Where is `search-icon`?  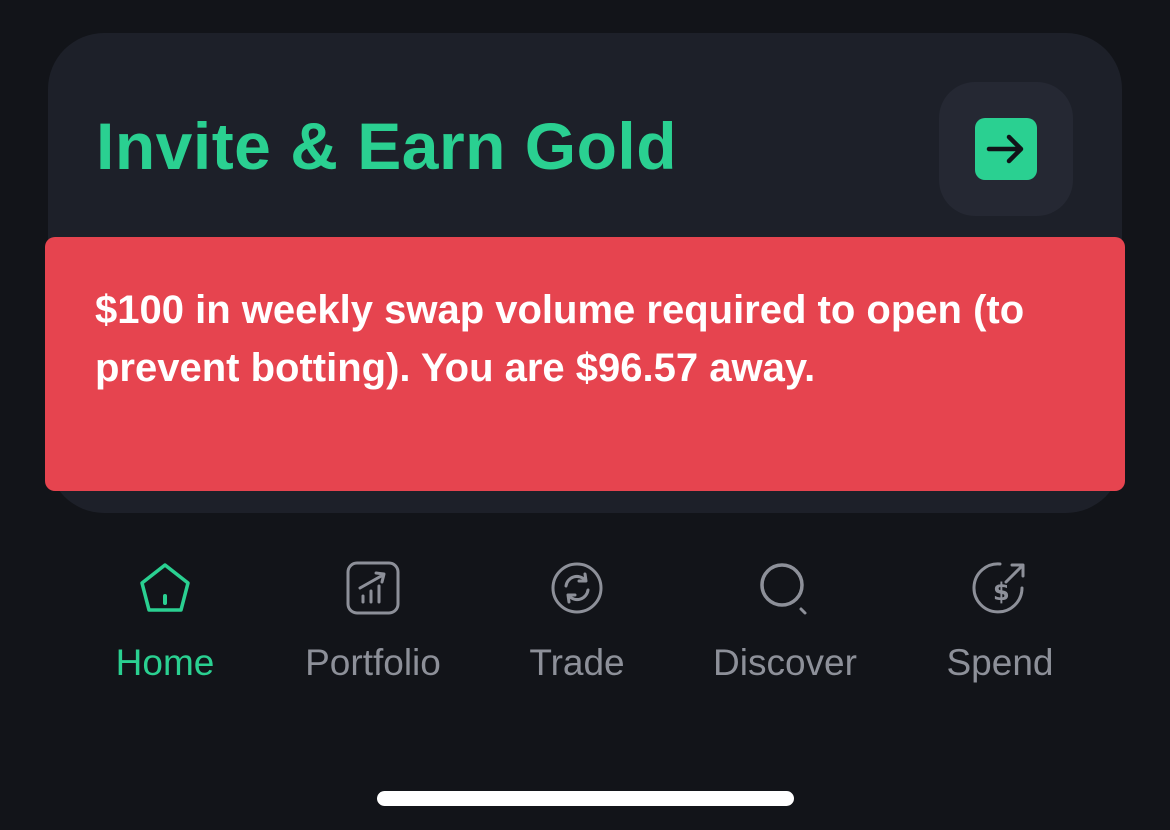
search-icon is located at coordinates (783, 589).